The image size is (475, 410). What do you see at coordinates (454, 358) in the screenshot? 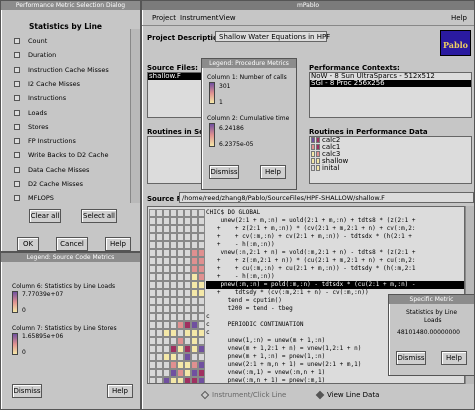
I see `specific-help-button: Help` at bounding box center [454, 358].